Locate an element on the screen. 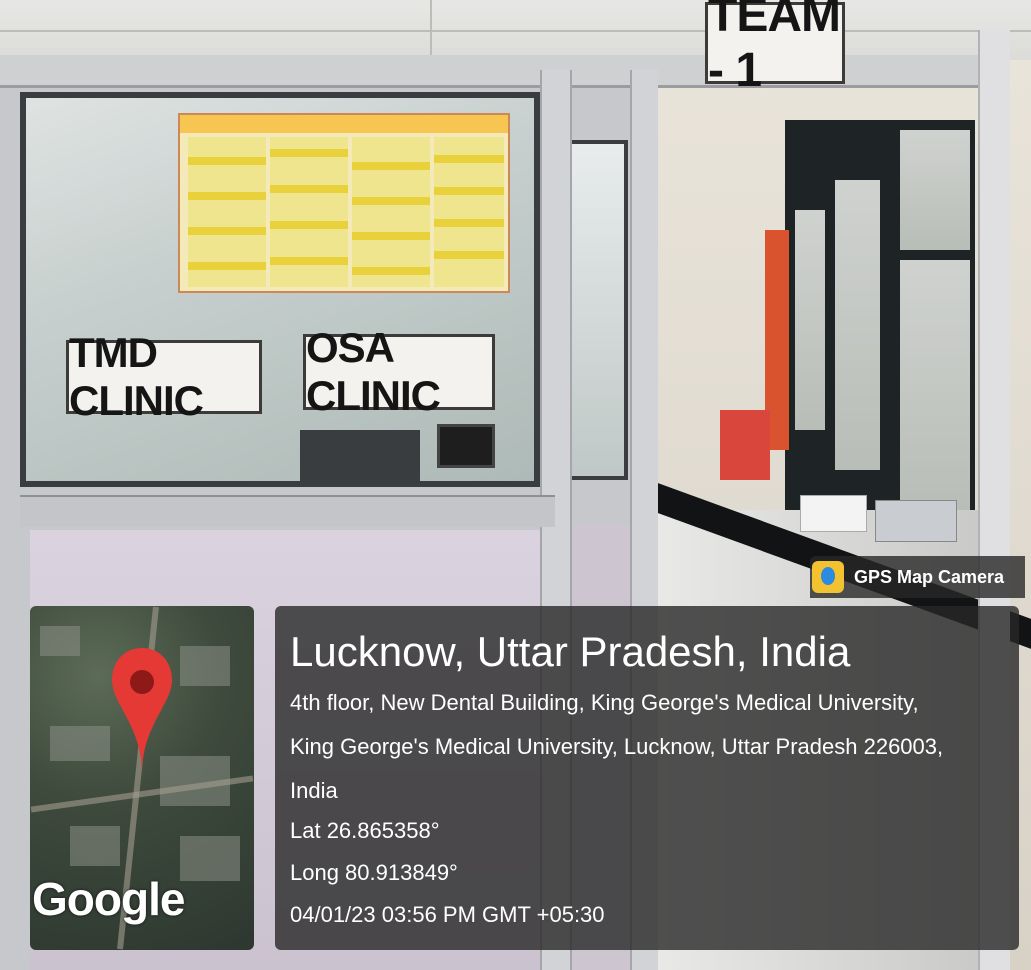 This screenshot has height=970, width=1031. google-watermark: Google is located at coordinates (108, 899).